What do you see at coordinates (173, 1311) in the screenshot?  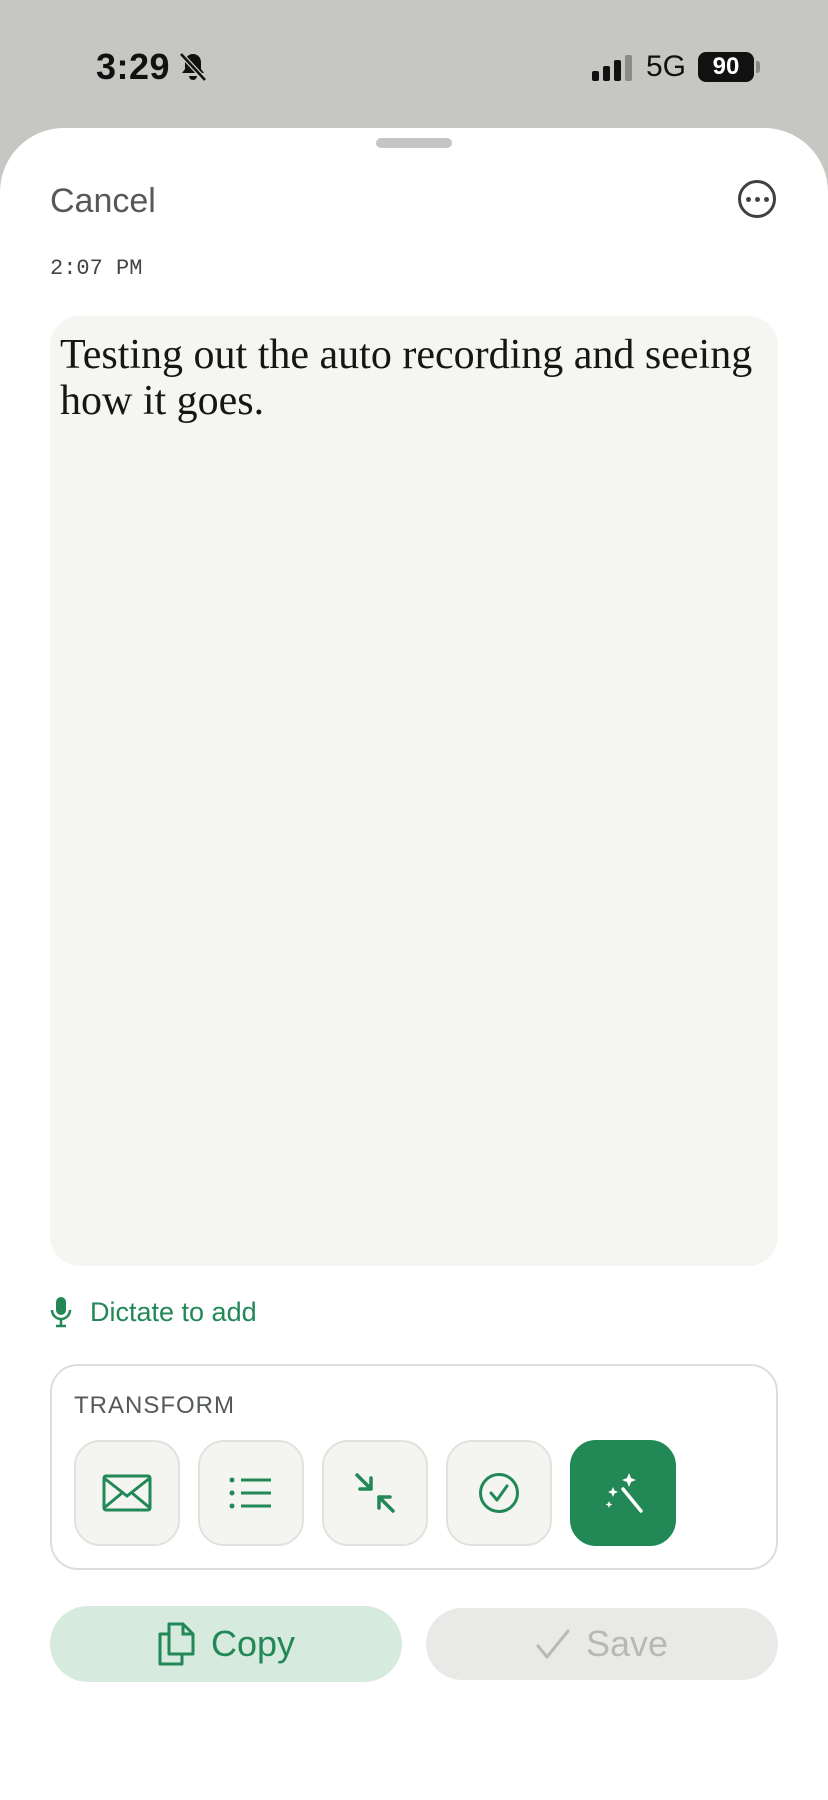 I see `dictate-label: Dictate to add` at bounding box center [173, 1311].